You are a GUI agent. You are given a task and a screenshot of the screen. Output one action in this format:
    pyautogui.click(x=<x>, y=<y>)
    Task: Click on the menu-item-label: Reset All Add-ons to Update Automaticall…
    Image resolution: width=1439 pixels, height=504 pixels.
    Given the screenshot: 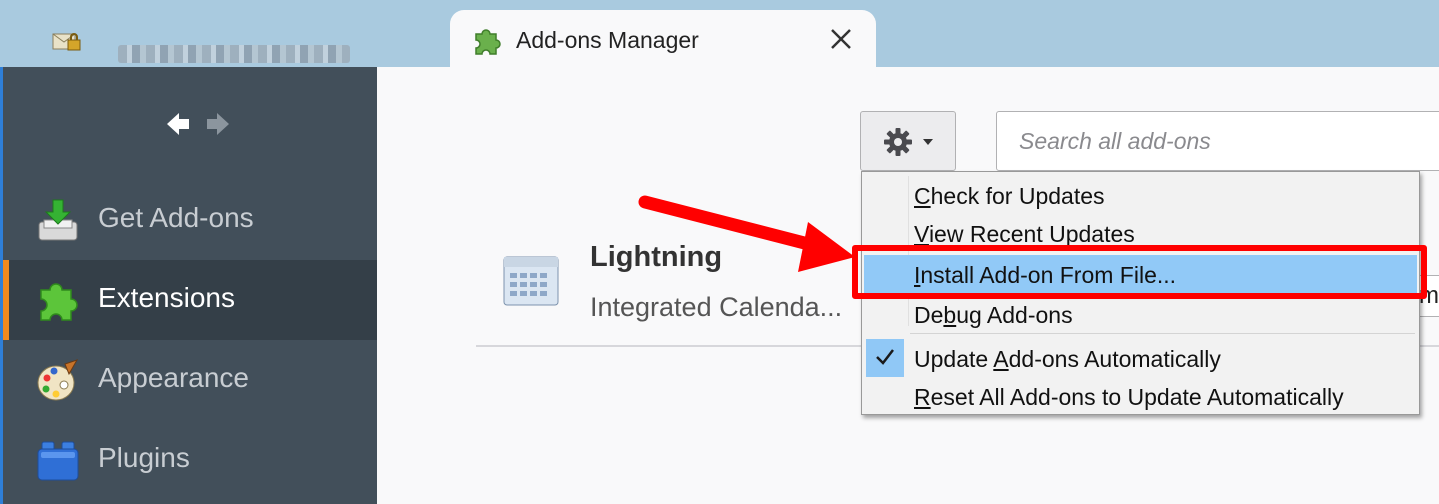 What is the action you would take?
    pyautogui.click(x=1129, y=397)
    